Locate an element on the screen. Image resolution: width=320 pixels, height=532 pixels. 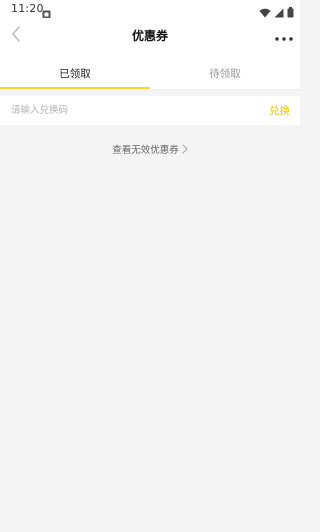
notification-icon is located at coordinates (46, 11).